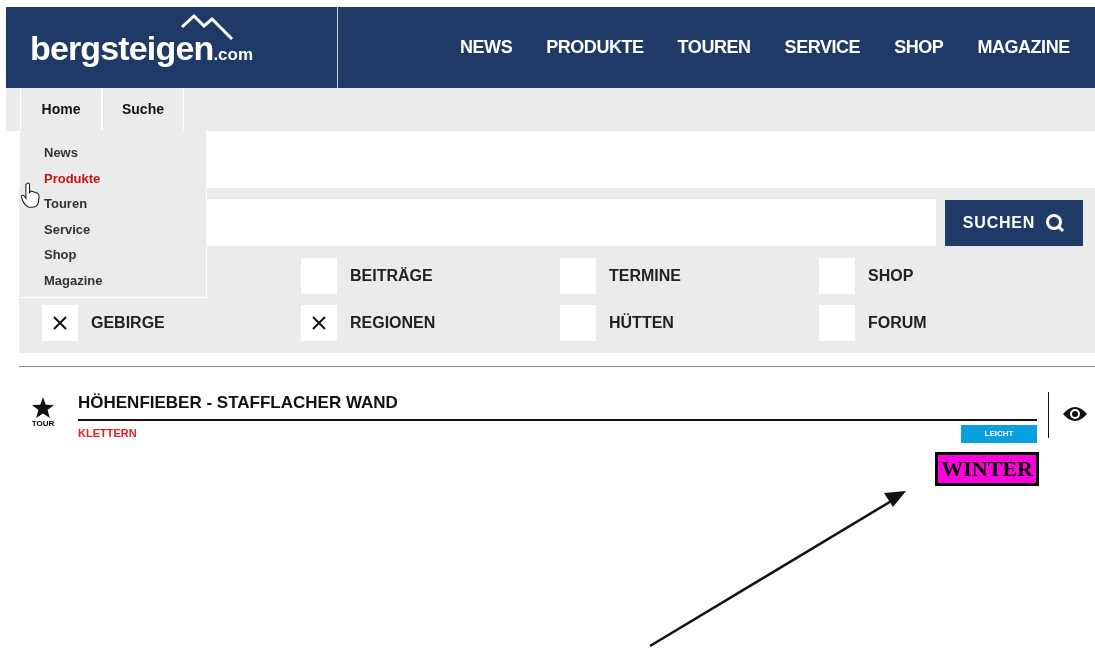 This screenshot has height=648, width=1095. I want to click on nav-link: NEWS, so click(486, 47).